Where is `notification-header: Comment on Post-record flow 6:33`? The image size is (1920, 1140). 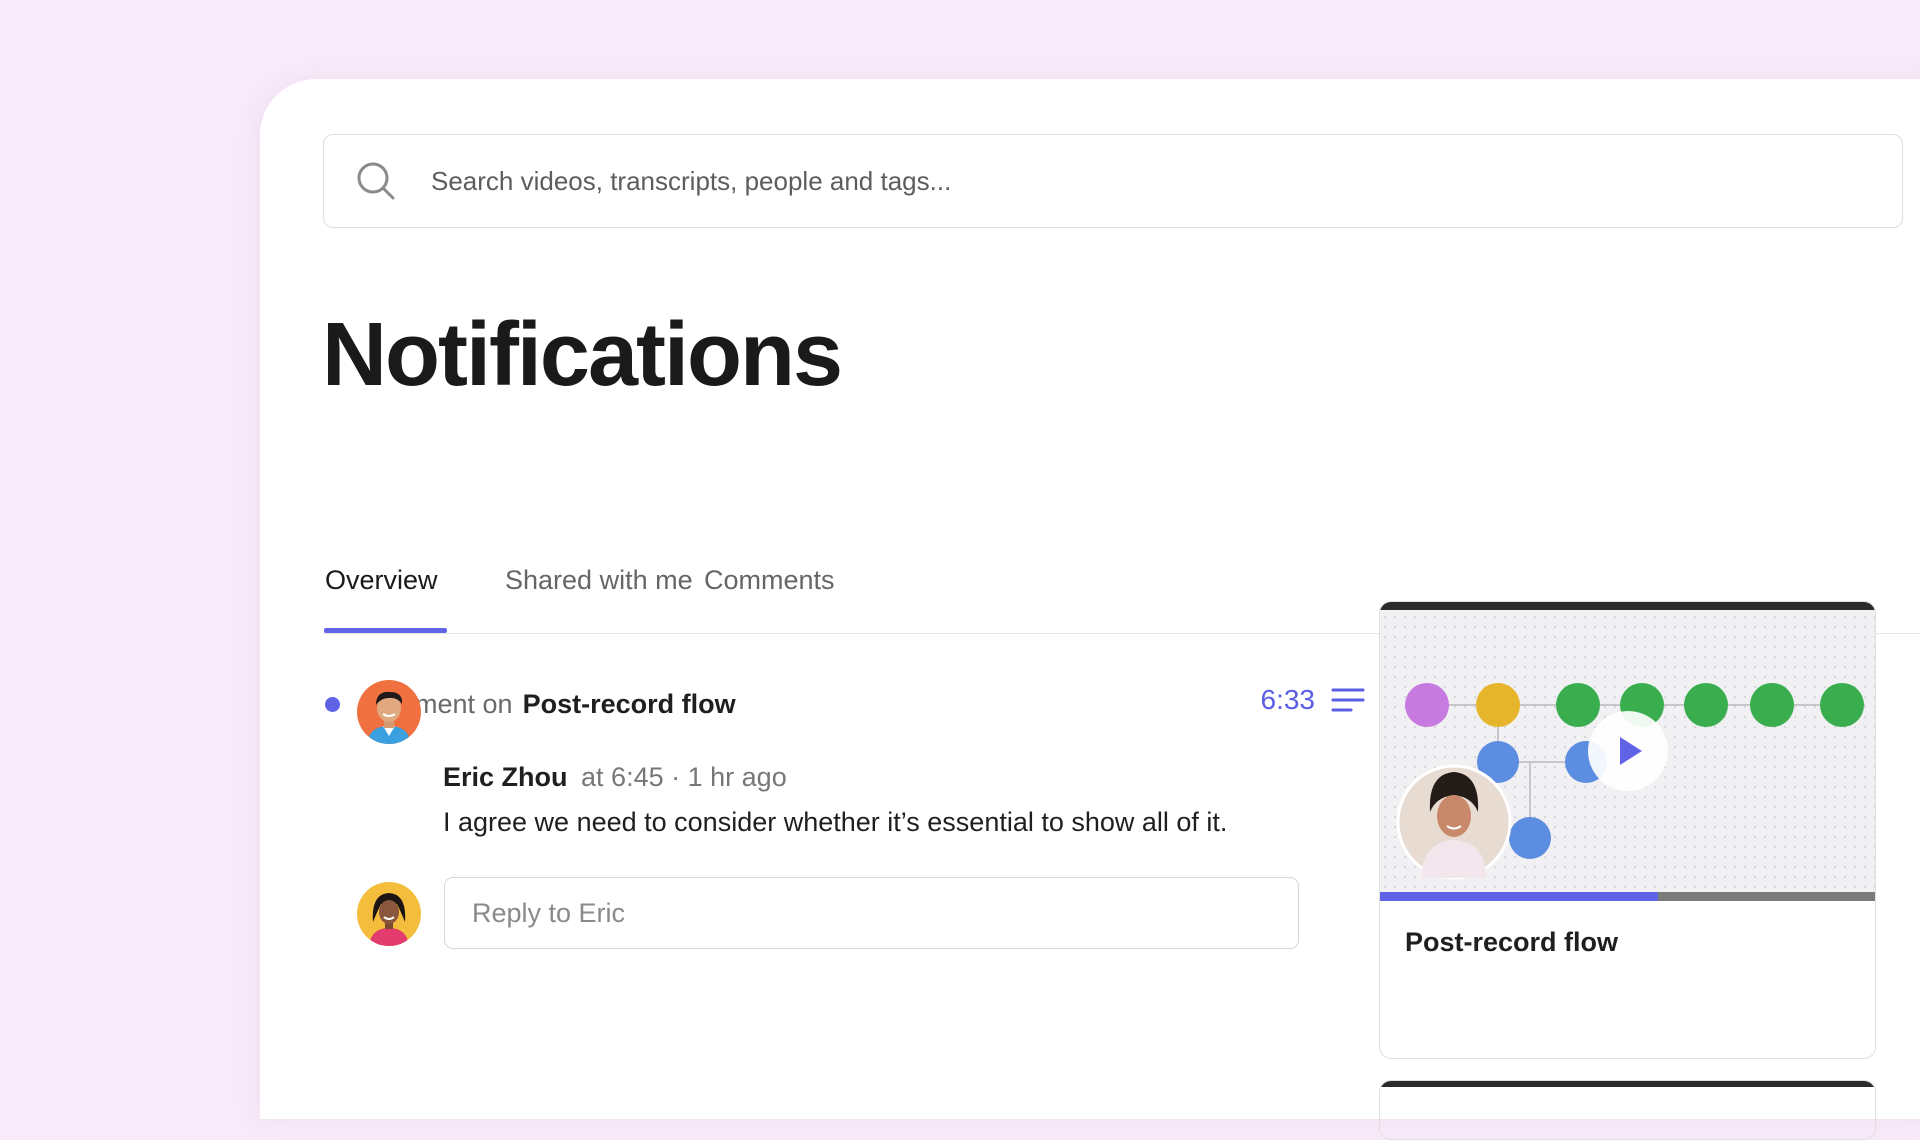 notification-header: Comment on Post-record flow 6:33 is located at coordinates (845, 704).